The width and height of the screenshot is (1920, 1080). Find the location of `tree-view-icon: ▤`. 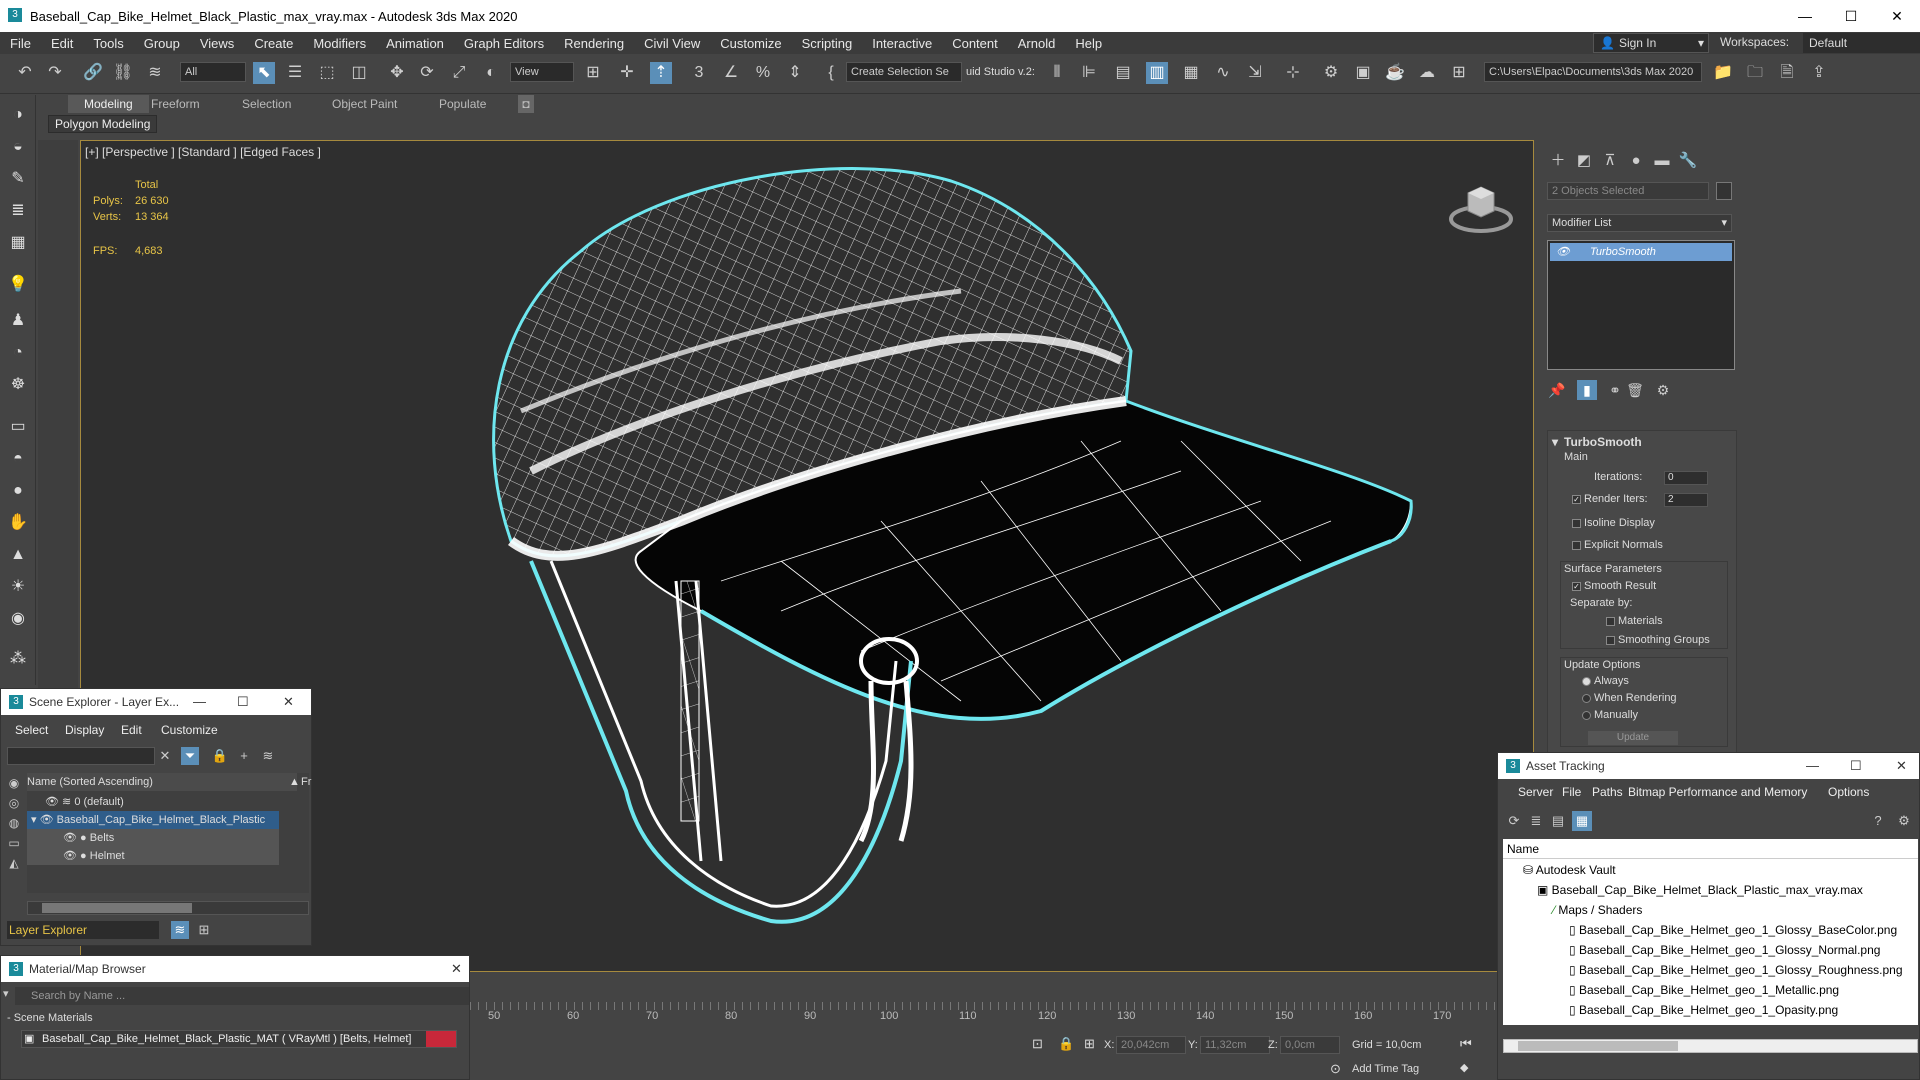

tree-view-icon: ▤ is located at coordinates (1558, 821).